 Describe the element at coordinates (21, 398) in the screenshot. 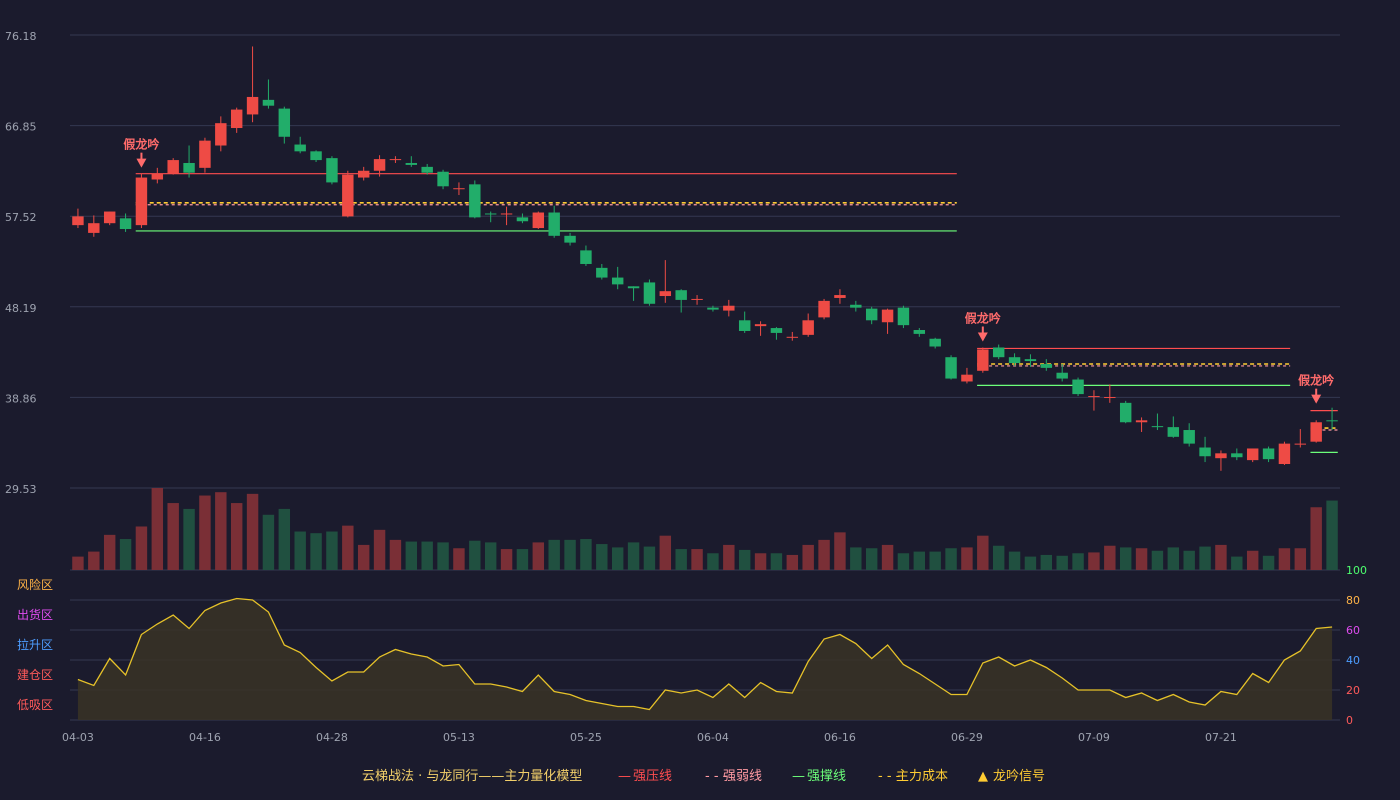

I see `price-tick-label: 38.86` at that location.